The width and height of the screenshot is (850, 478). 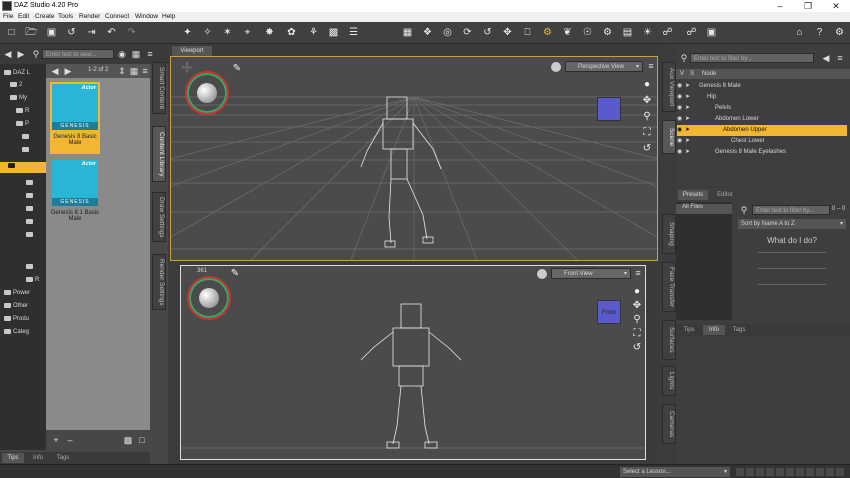 I want to click on forward-icon: ▶, so click(x=21, y=54).